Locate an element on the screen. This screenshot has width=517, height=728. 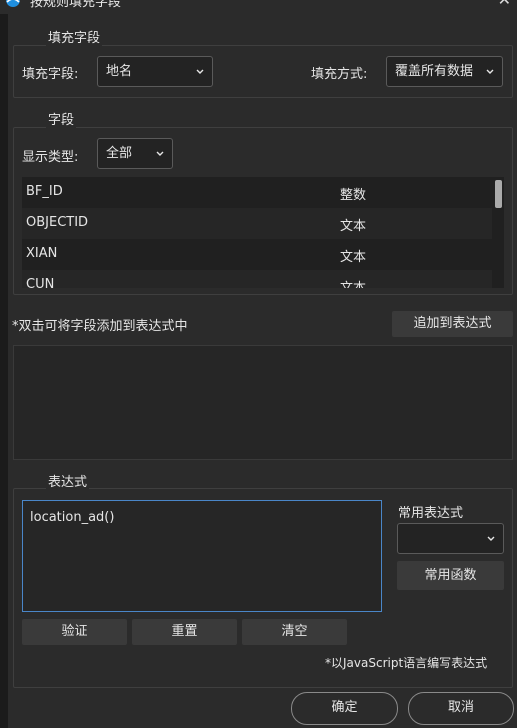
background-window-strip is located at coordinates (4, 371).